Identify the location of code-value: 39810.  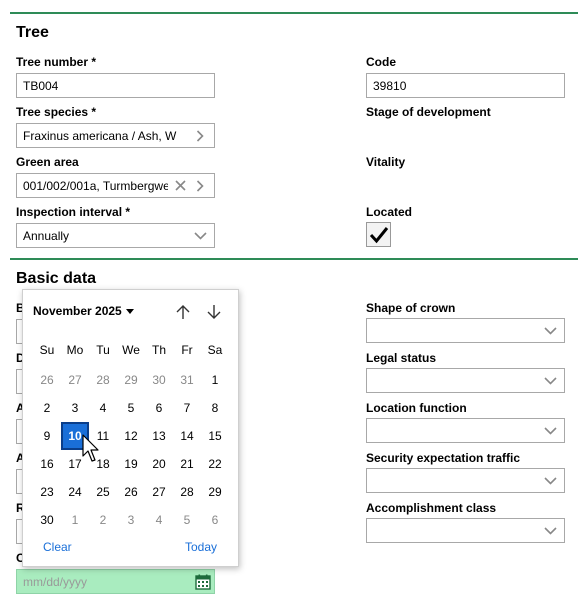
(390, 85).